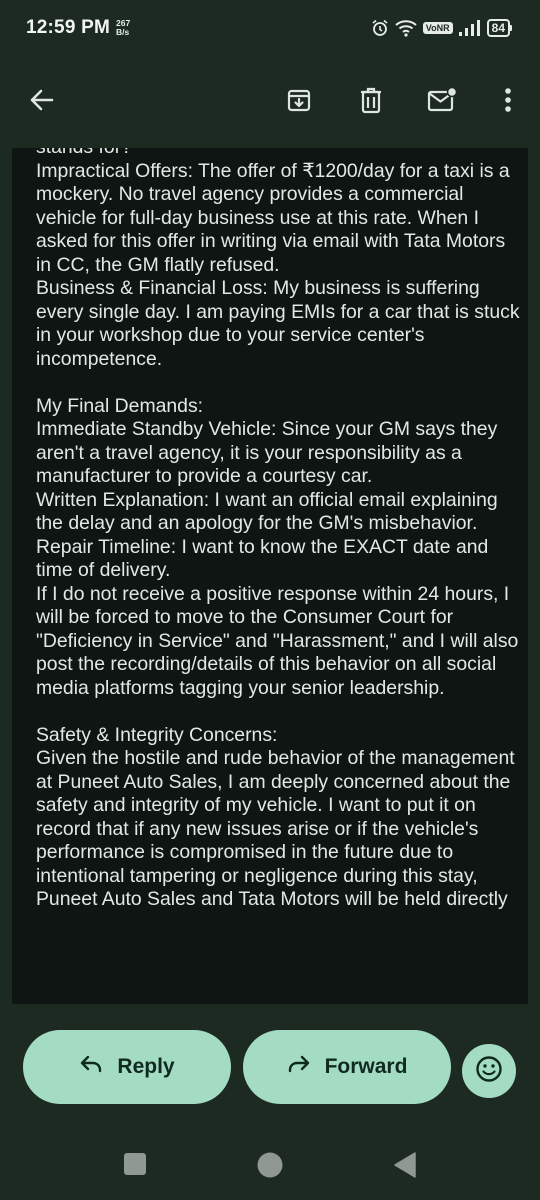 The image size is (540, 1200). I want to click on mark-unread-button, so click(442, 102).